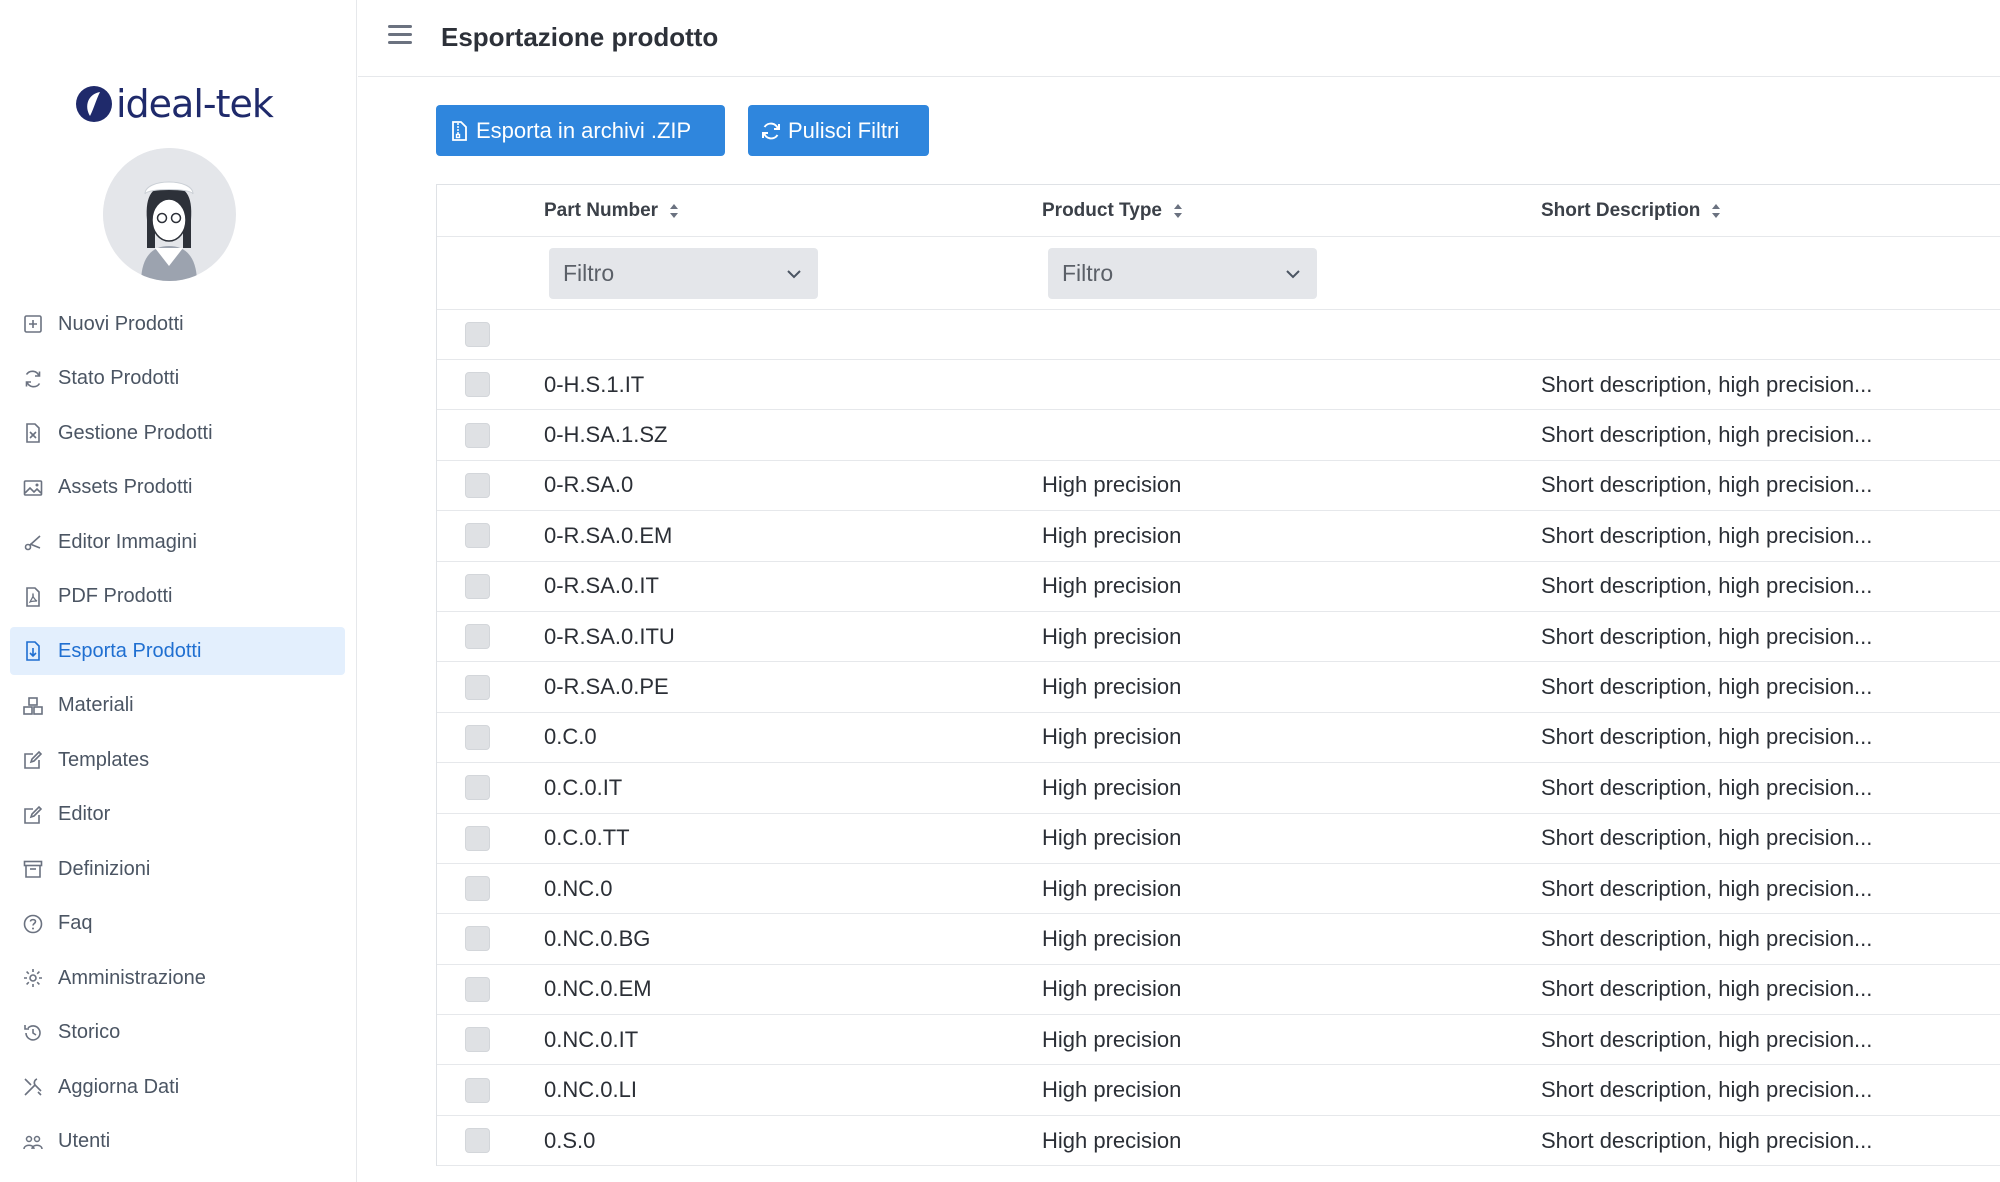  What do you see at coordinates (612, 210) in the screenshot?
I see `column-header-part-number: Part Number` at bounding box center [612, 210].